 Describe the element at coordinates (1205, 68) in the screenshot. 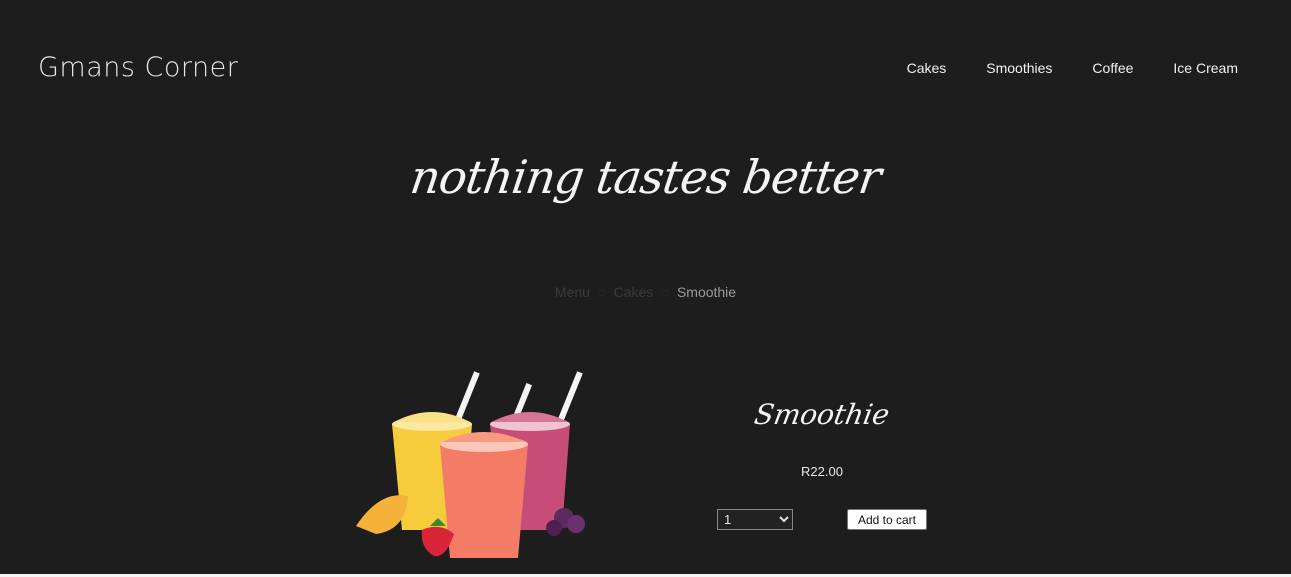

I see `nav-link-ice-cream: Ice Cream` at that location.